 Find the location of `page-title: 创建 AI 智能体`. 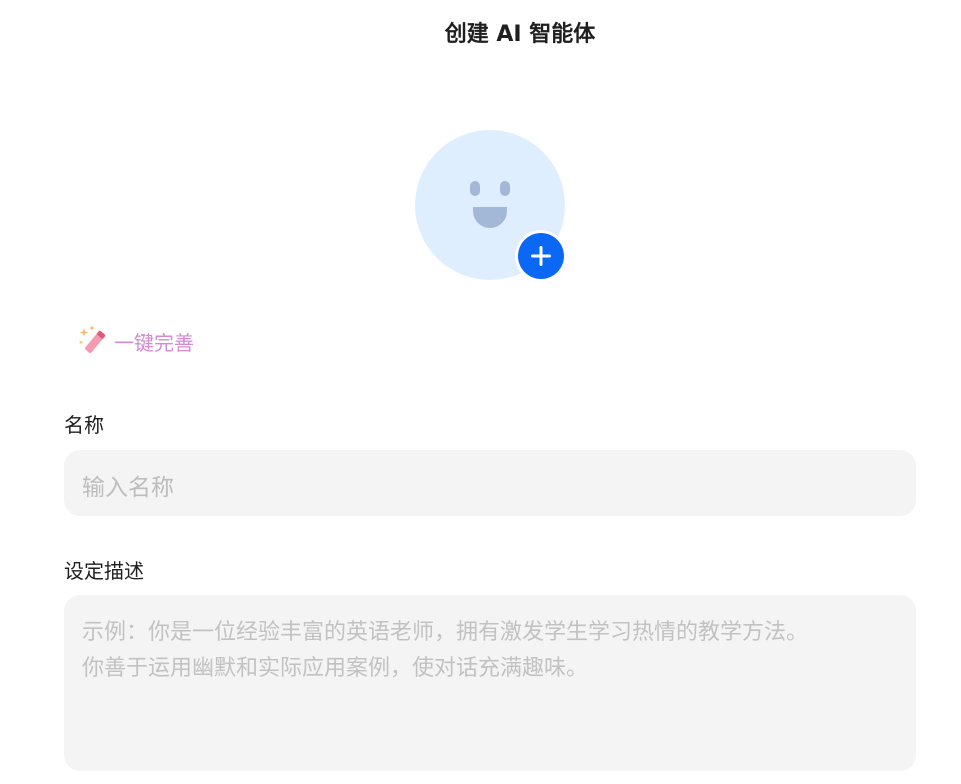

page-title: 创建 AI 智能体 is located at coordinates (520, 34).